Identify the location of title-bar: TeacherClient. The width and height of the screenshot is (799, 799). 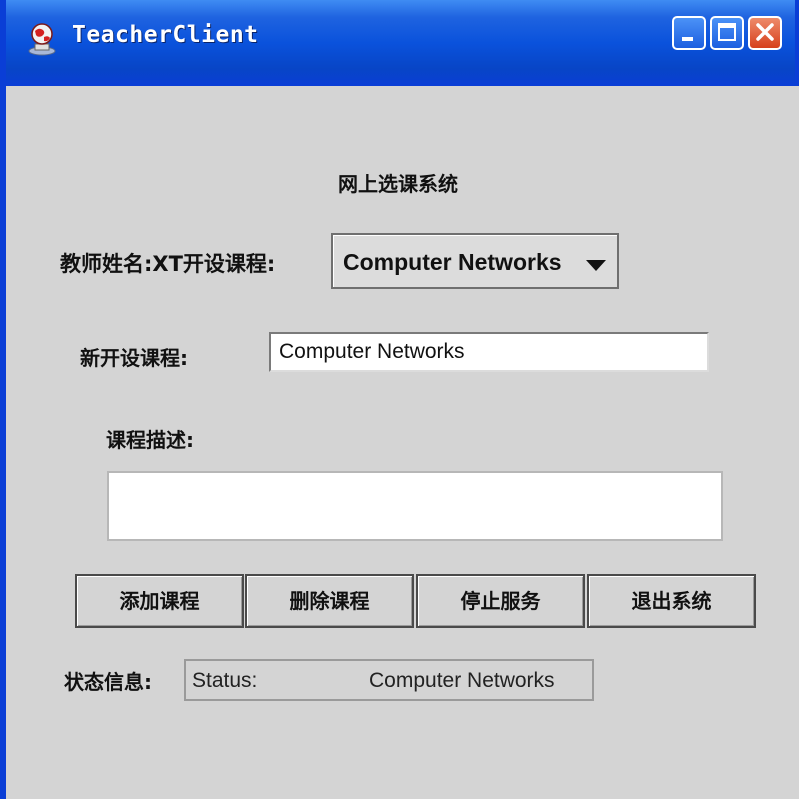
(400, 43).